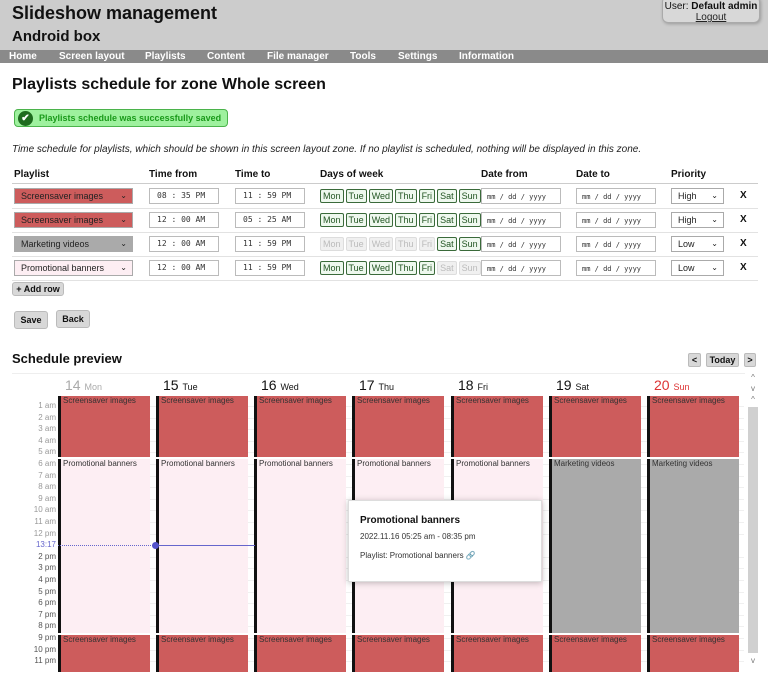 This screenshot has width=768, height=675. I want to click on current-time-line, so click(106, 545).